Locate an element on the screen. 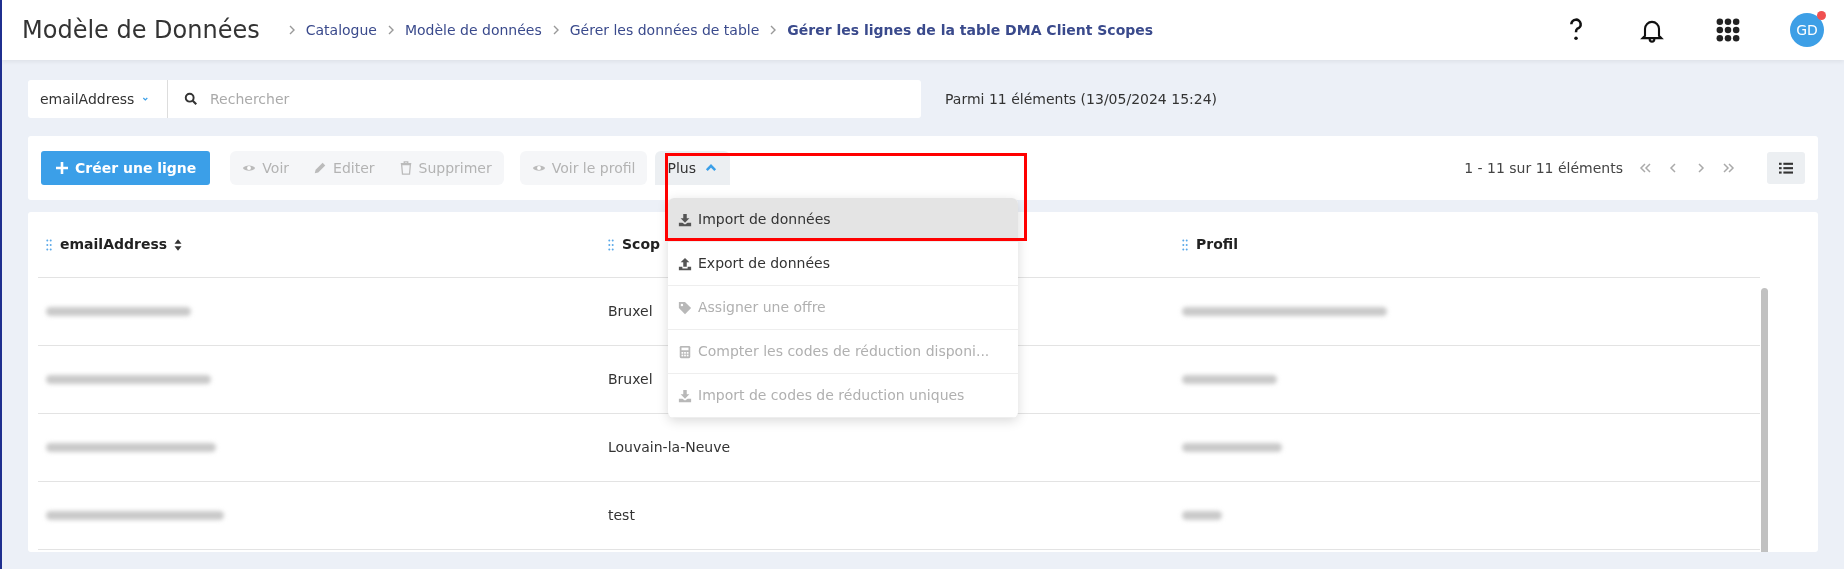  table-cell: test is located at coordinates (621, 515).